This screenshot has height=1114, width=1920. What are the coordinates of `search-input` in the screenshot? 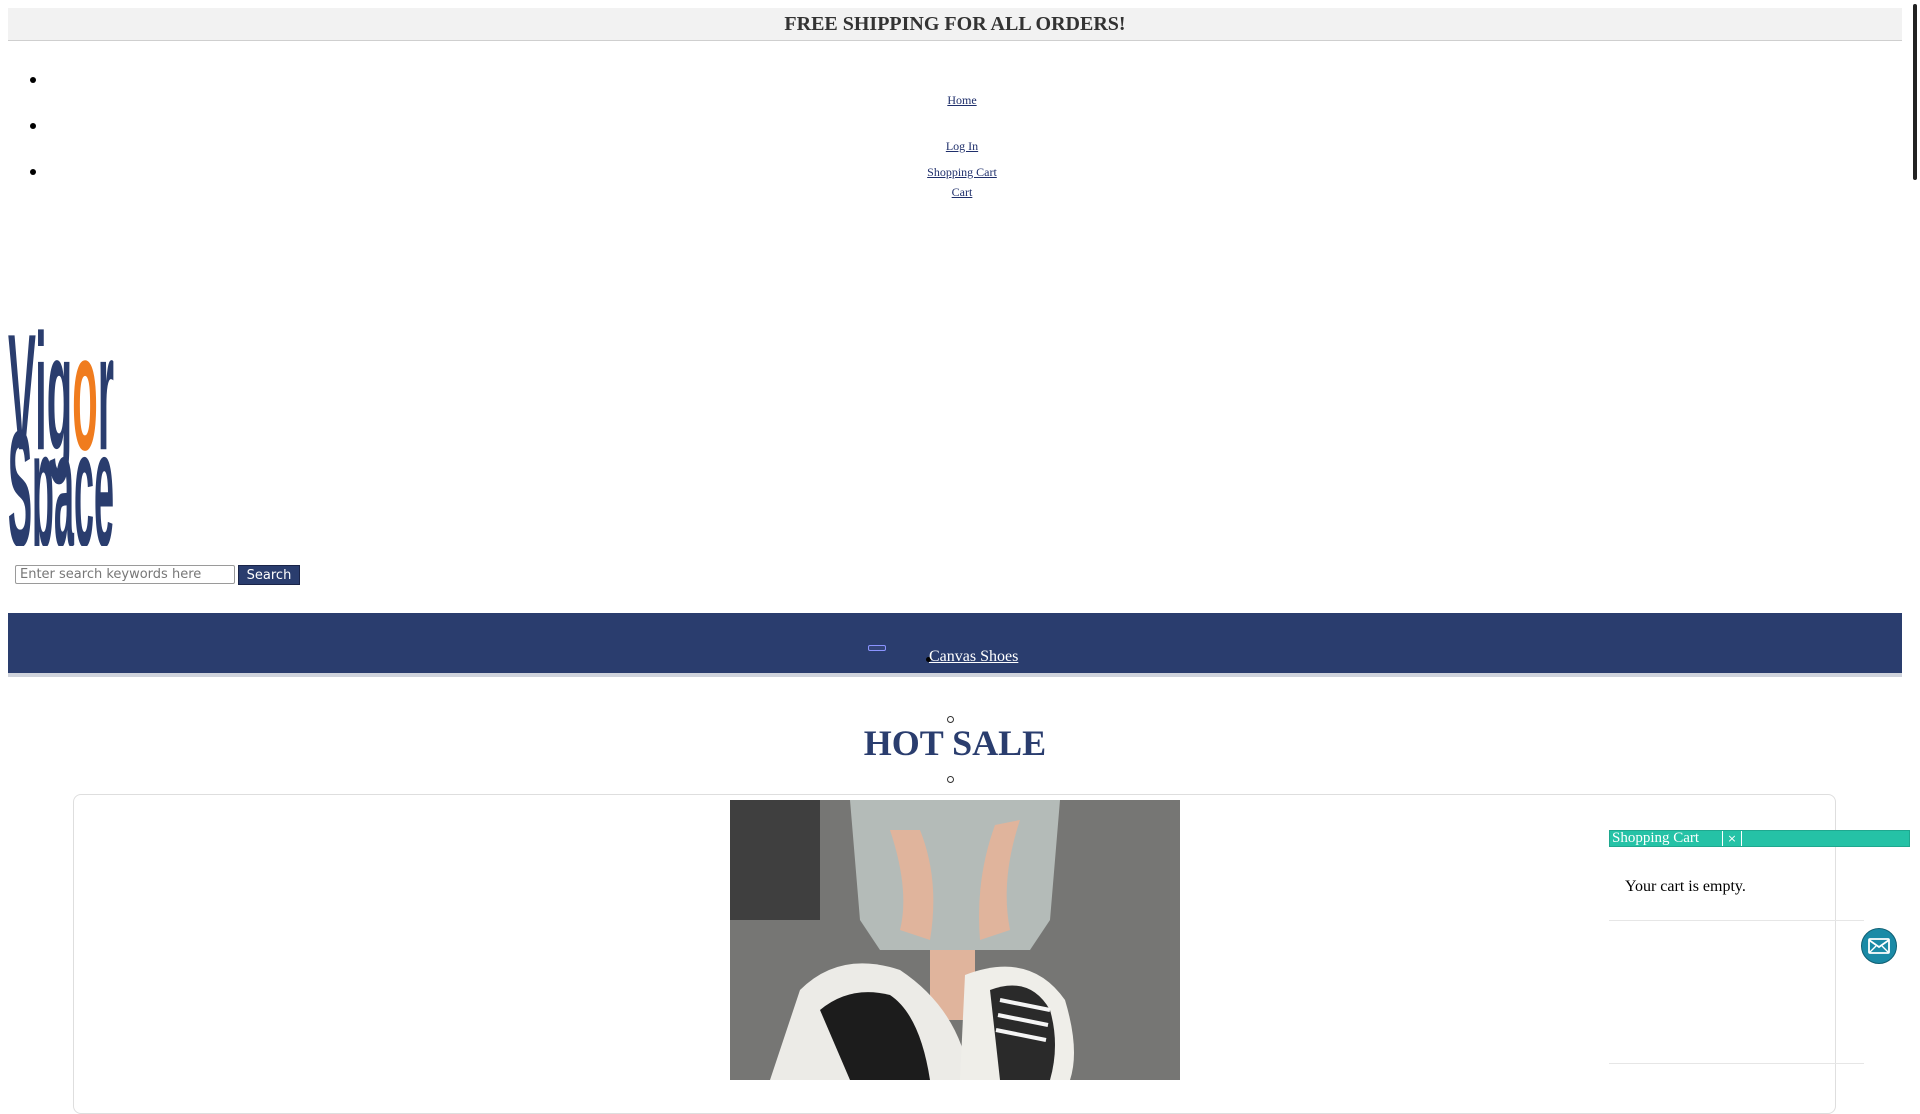 It's located at (125, 574).